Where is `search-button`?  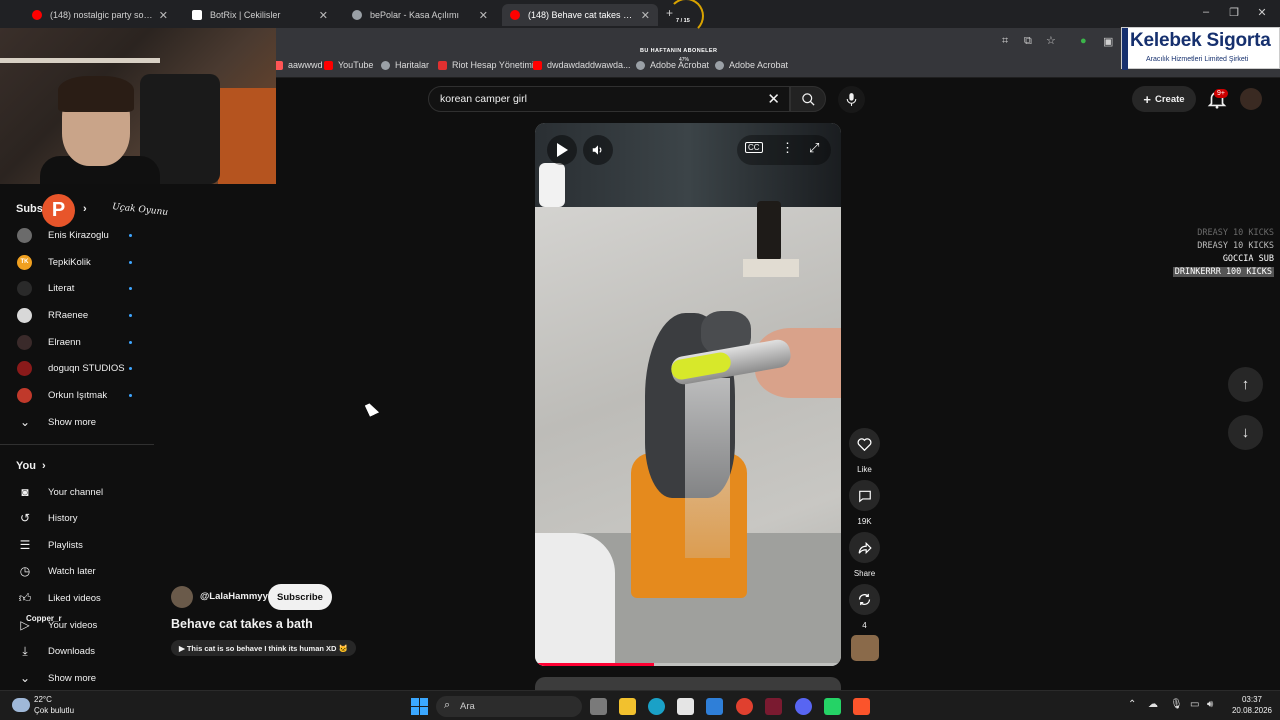 search-button is located at coordinates (808, 99).